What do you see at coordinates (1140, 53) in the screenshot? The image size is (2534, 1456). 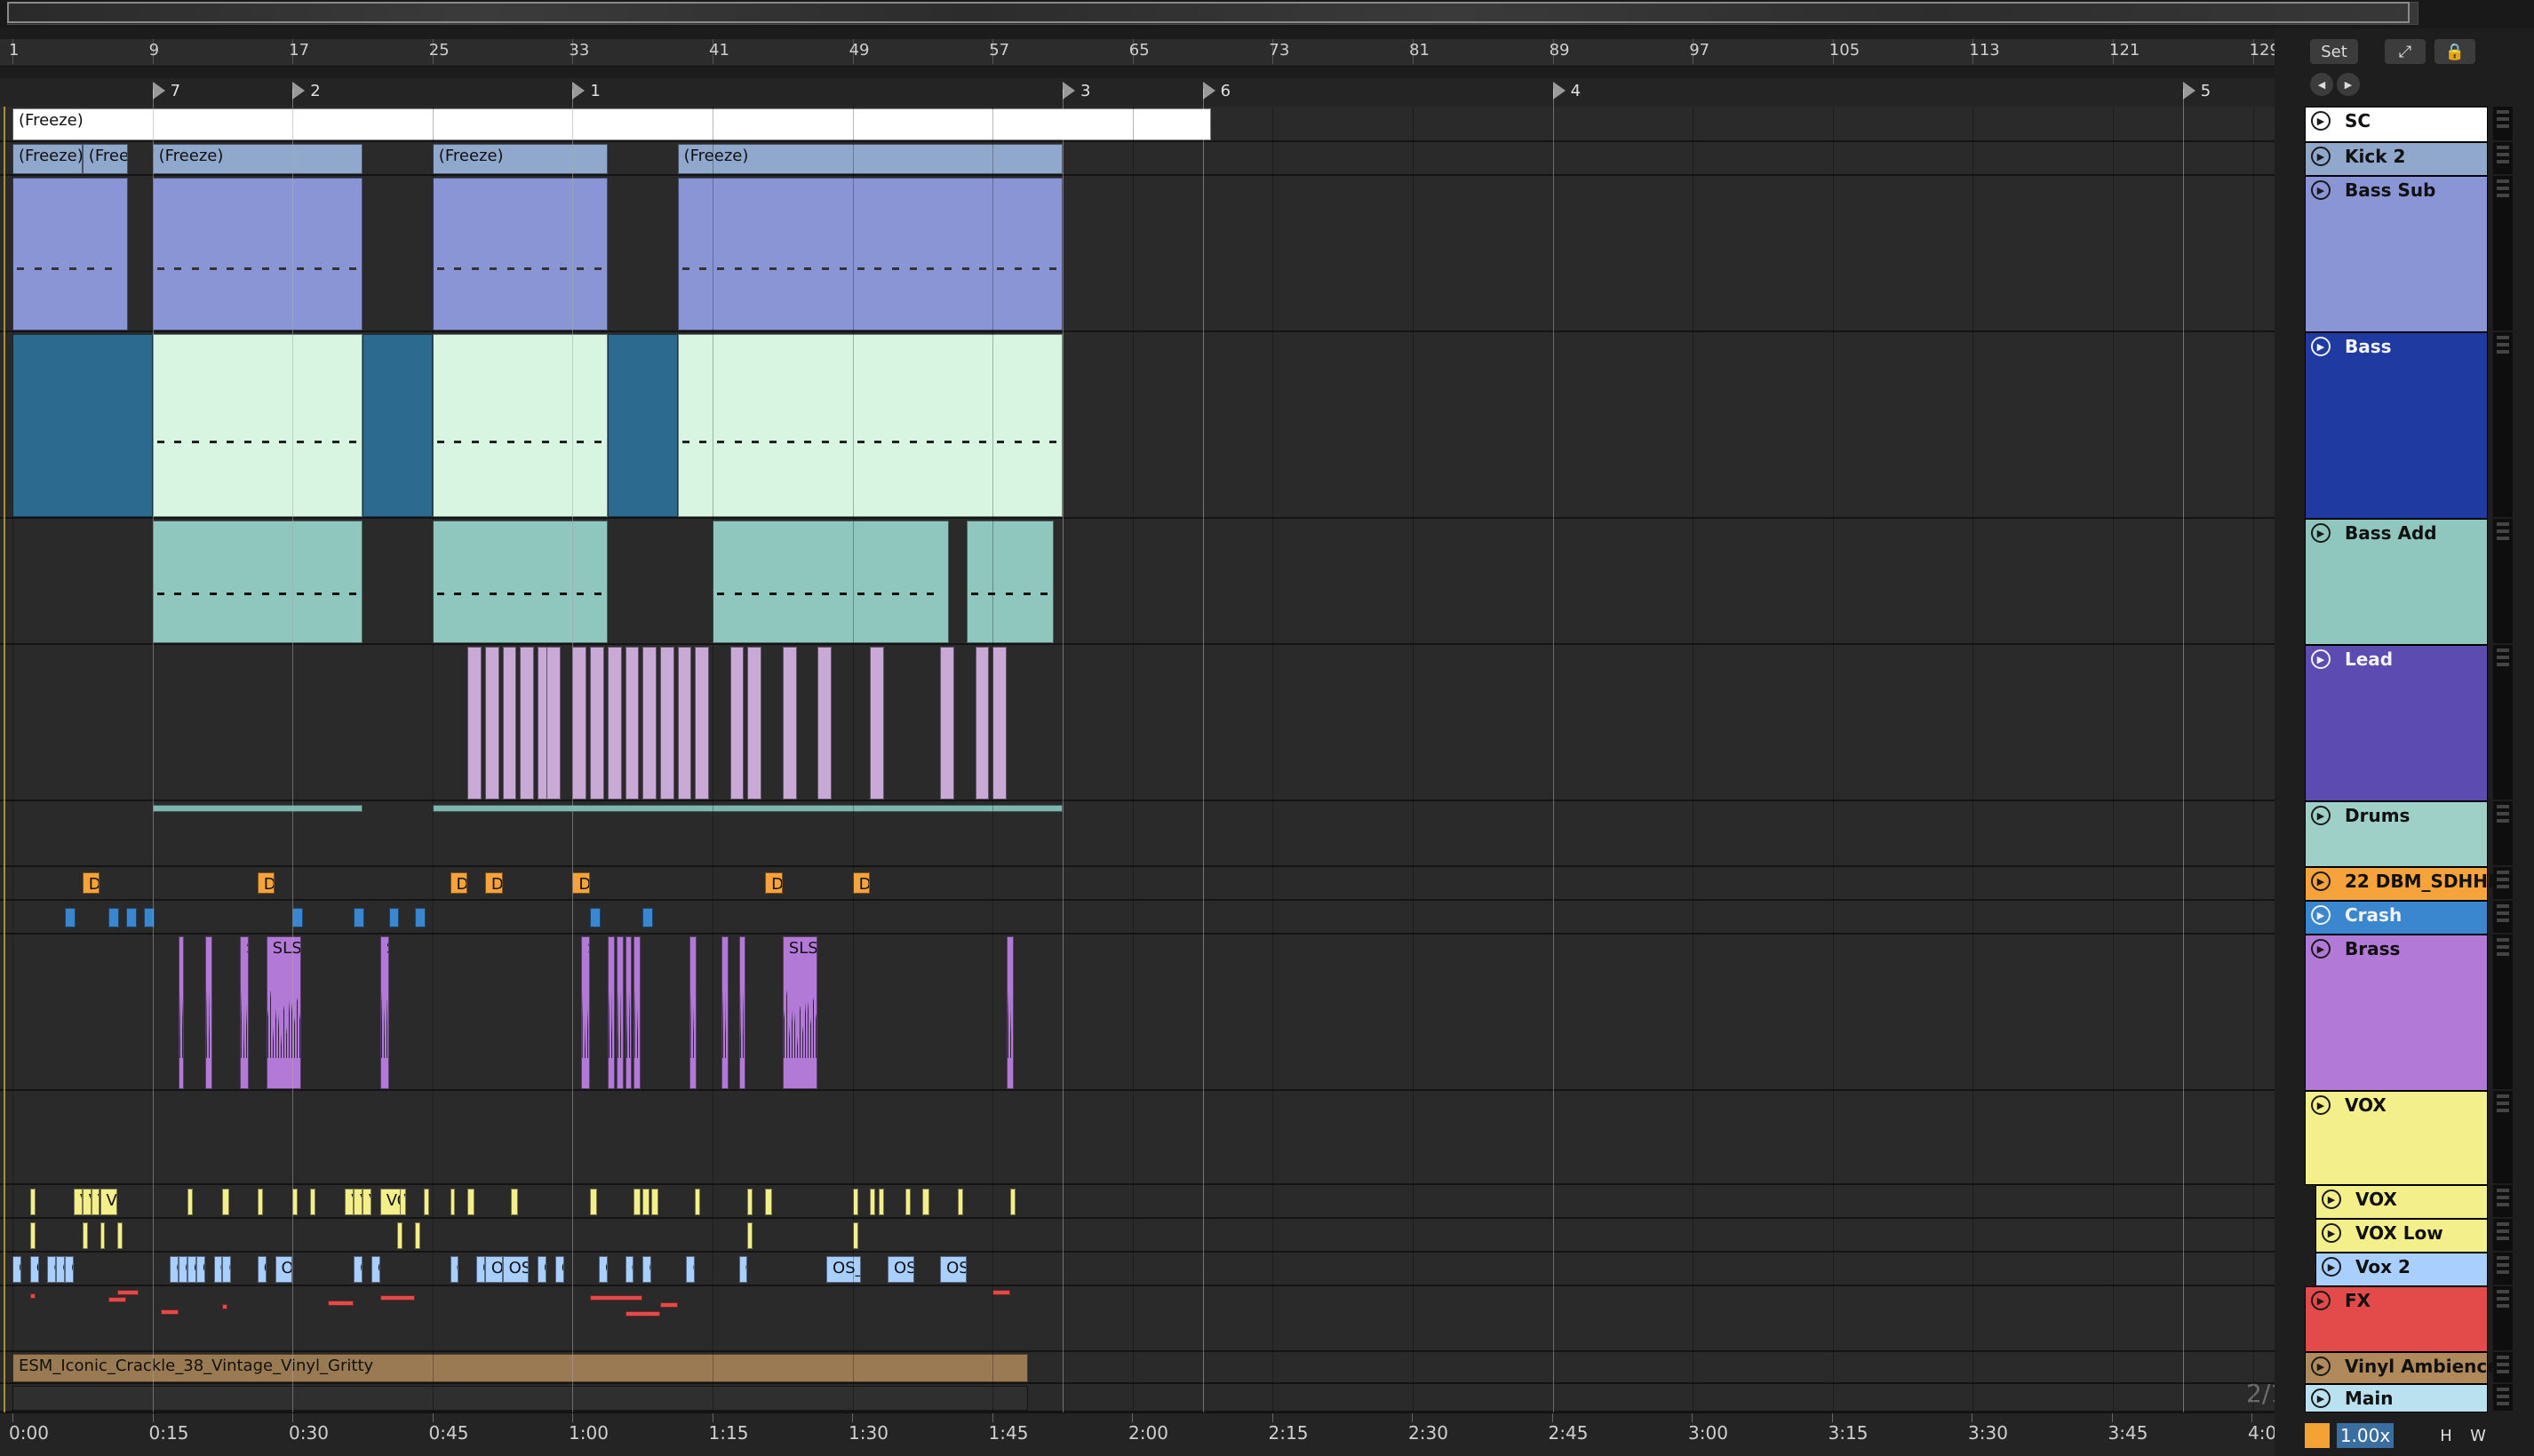 I see `beat-time-ruler: 1 9 17 25 33 41 49 57 65 73 81 89 97 105 113 121 129` at bounding box center [1140, 53].